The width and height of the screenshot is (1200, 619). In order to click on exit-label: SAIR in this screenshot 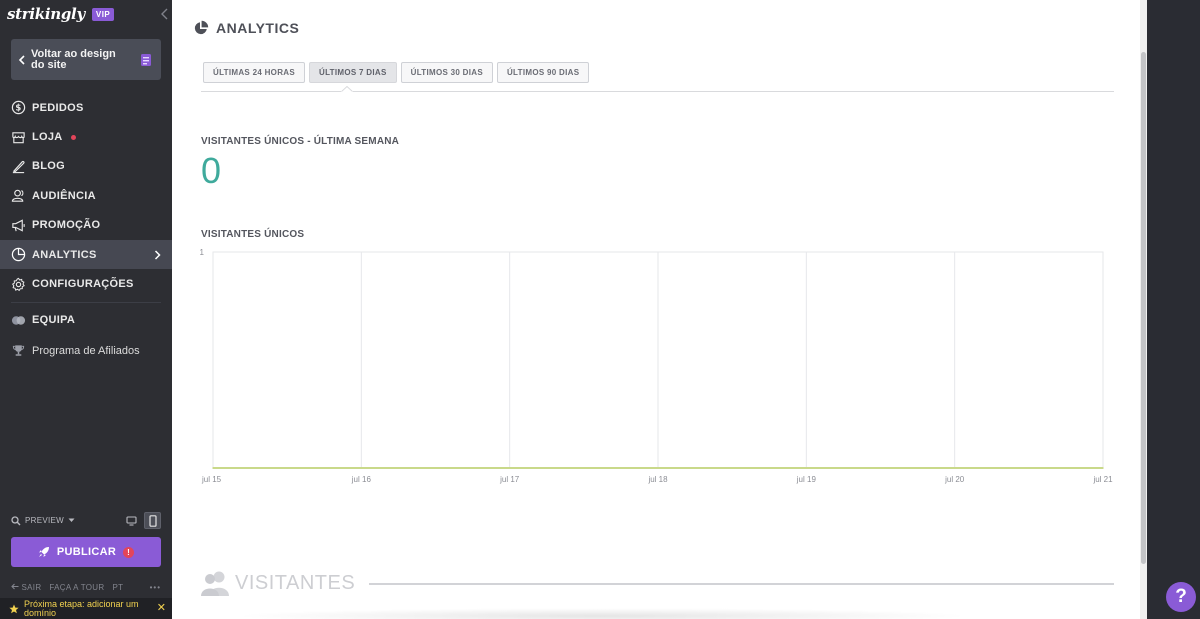, I will do `click(31, 587)`.